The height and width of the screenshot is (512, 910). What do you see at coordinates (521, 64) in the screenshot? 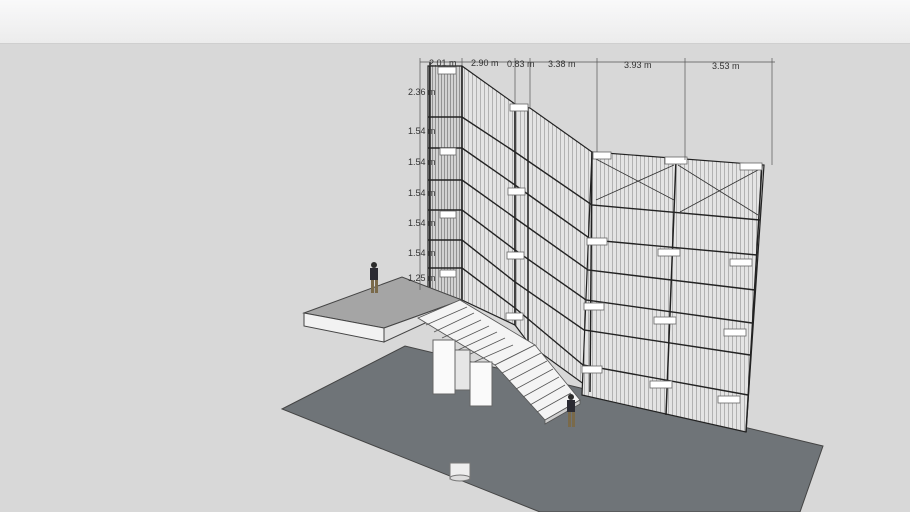
I see `dim-top-2: 0.83 m` at bounding box center [521, 64].